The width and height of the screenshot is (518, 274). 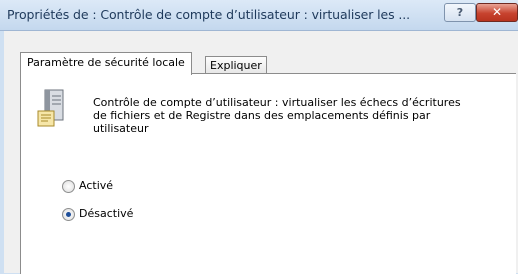 I want to click on policy-document-icon, so click(x=50, y=108).